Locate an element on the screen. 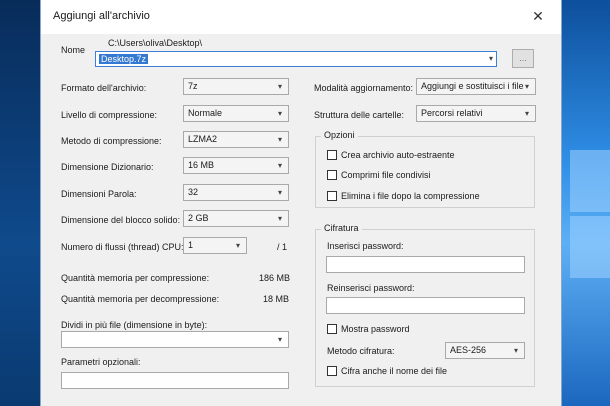 The width and height of the screenshot is (610, 406). word-size-value: 32 is located at coordinates (193, 192).